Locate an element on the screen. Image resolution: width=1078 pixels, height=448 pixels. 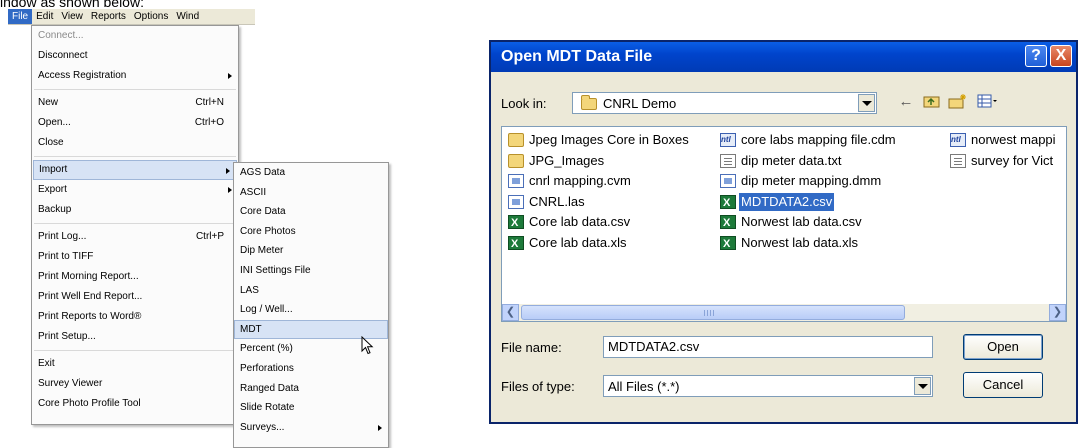
menu-item-export: Export is located at coordinates (135, 190).